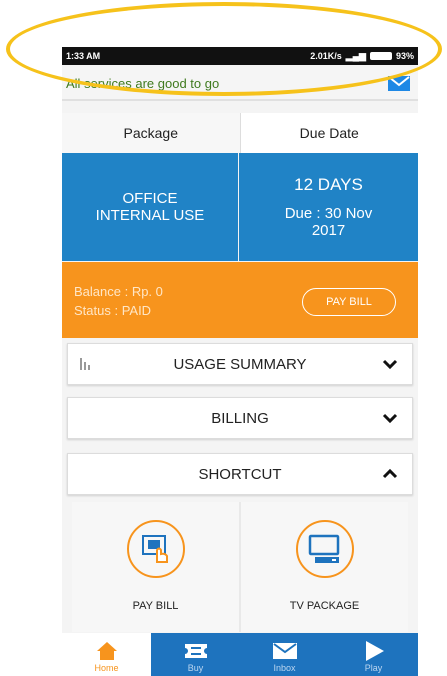 The width and height of the screenshot is (447, 676). I want to click on balance-text: Balance : Rp. 0, so click(118, 291).